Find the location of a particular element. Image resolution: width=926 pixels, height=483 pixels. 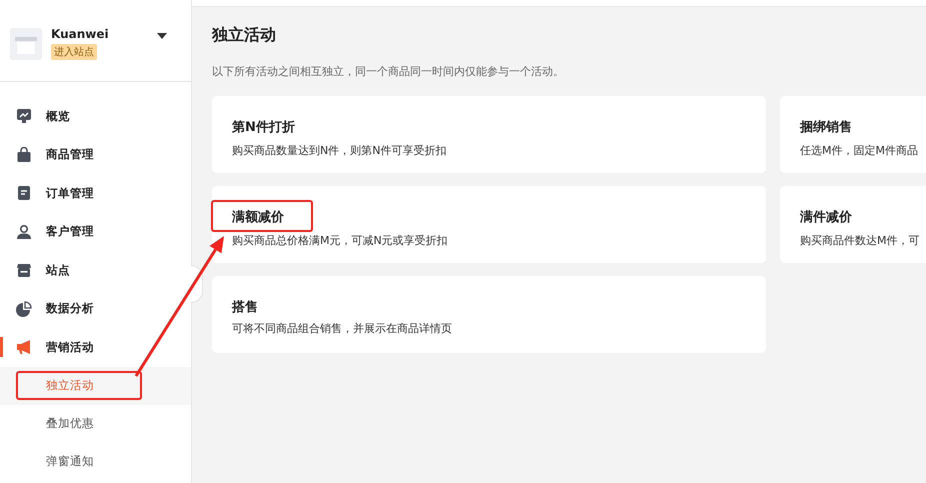

page-title: 独立活动 is located at coordinates (244, 35).